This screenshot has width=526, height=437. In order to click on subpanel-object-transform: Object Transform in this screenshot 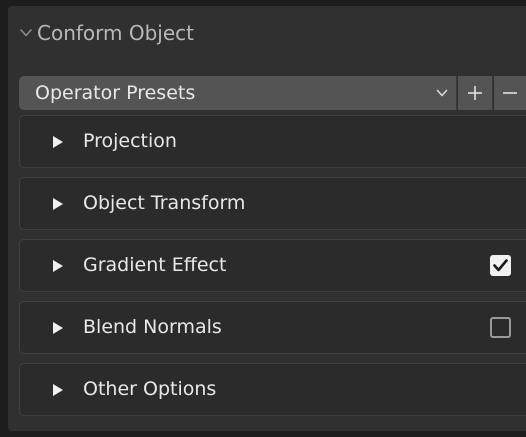, I will do `click(272, 203)`.